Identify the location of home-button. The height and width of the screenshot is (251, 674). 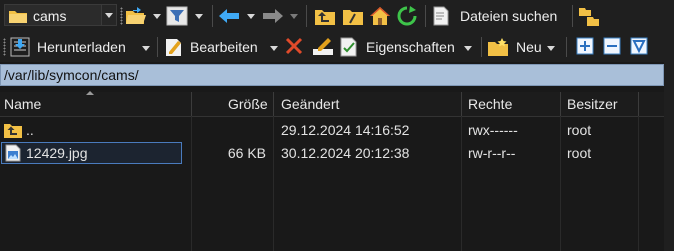
(380, 16).